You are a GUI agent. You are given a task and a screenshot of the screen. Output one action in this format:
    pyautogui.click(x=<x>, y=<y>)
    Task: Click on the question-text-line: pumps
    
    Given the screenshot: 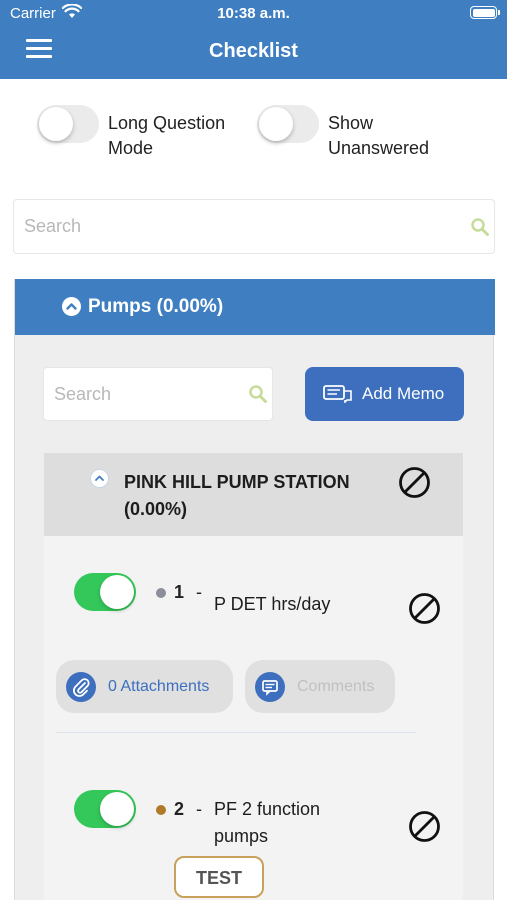 What is the action you would take?
    pyautogui.click(x=241, y=836)
    